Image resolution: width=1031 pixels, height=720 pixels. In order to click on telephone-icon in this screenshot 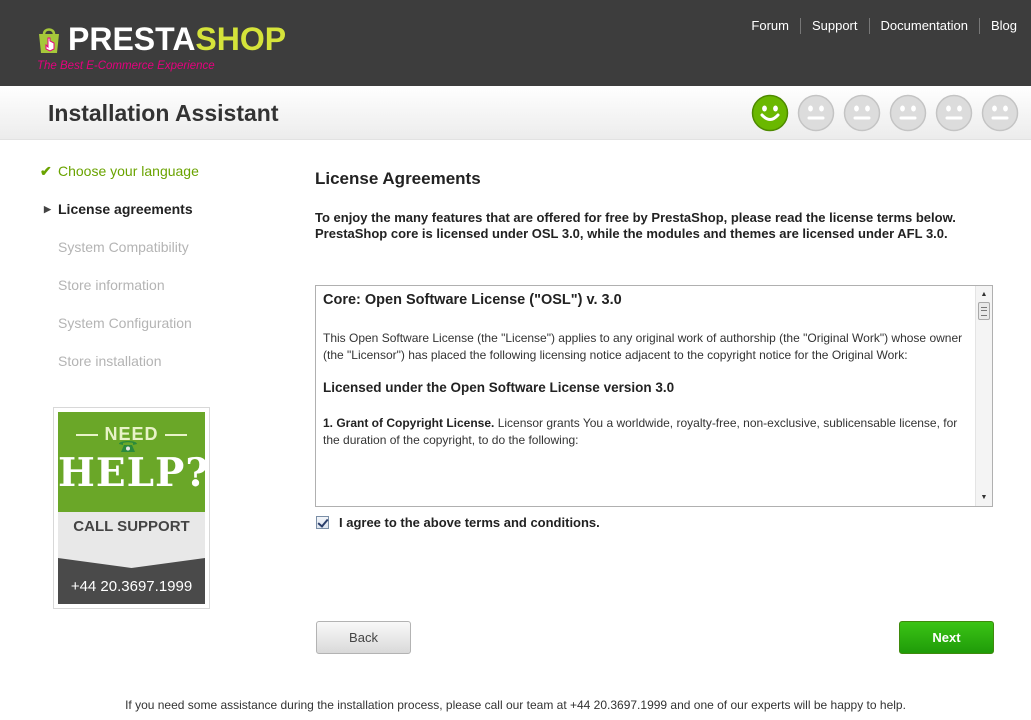, I will do `click(128, 446)`.